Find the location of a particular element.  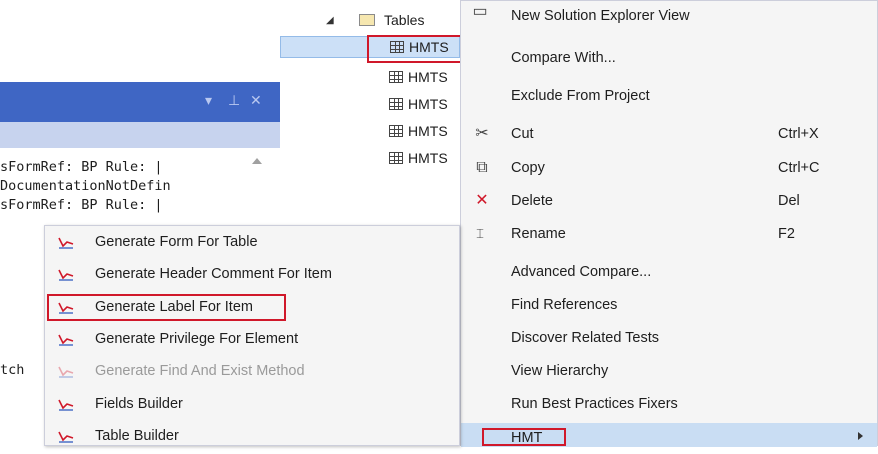

menu-item-copy: ⧉ Copy Ctrl+C is located at coordinates (669, 169).